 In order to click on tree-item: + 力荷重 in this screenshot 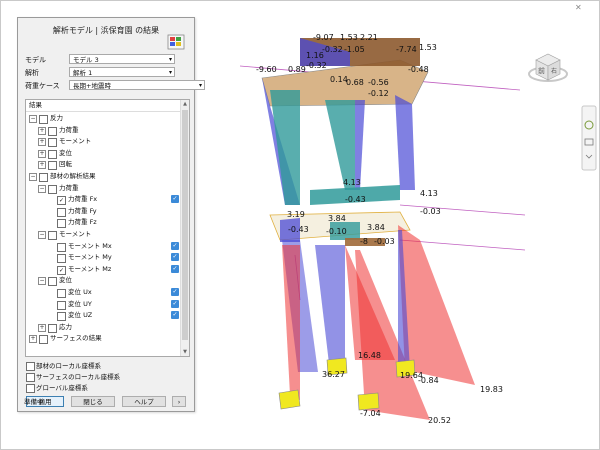, I will do `click(103, 130)`.